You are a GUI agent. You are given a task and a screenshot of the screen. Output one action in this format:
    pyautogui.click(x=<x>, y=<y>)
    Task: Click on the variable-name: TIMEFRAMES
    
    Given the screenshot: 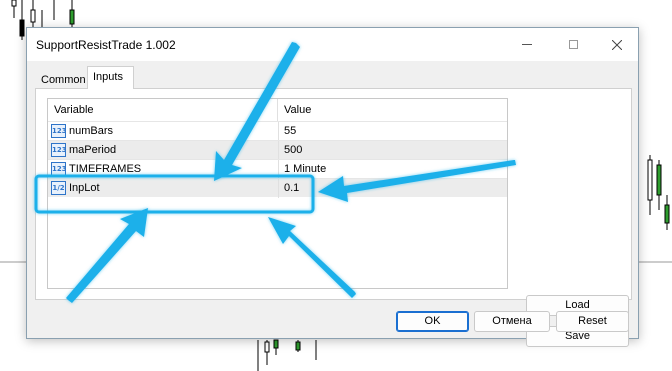 What is the action you would take?
    pyautogui.click(x=105, y=169)
    